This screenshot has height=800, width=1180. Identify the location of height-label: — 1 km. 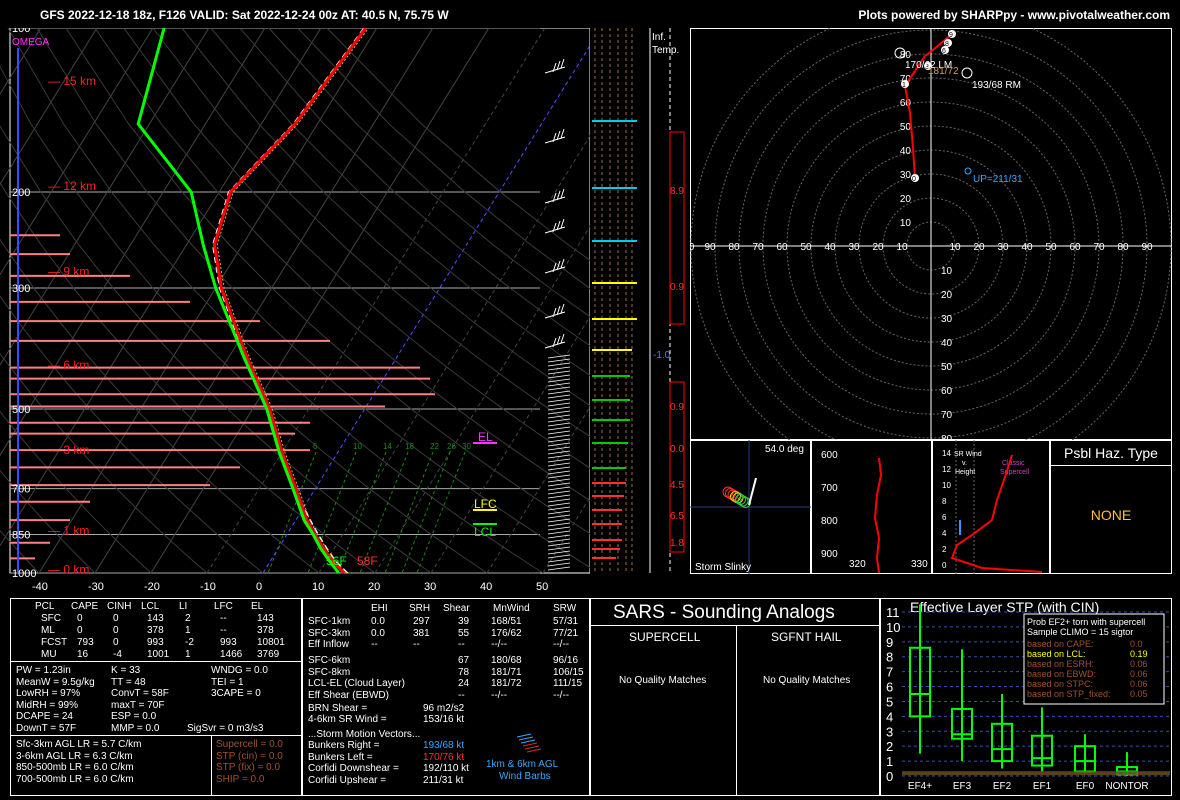
(68, 530).